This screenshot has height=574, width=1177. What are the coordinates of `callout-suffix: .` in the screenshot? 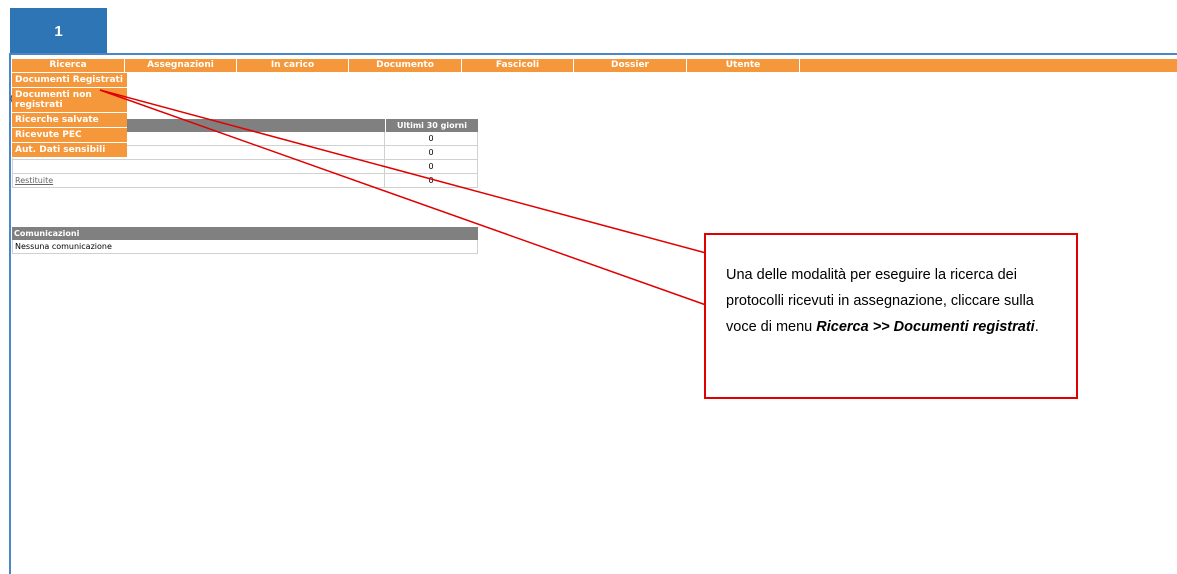 It's located at (1036, 327).